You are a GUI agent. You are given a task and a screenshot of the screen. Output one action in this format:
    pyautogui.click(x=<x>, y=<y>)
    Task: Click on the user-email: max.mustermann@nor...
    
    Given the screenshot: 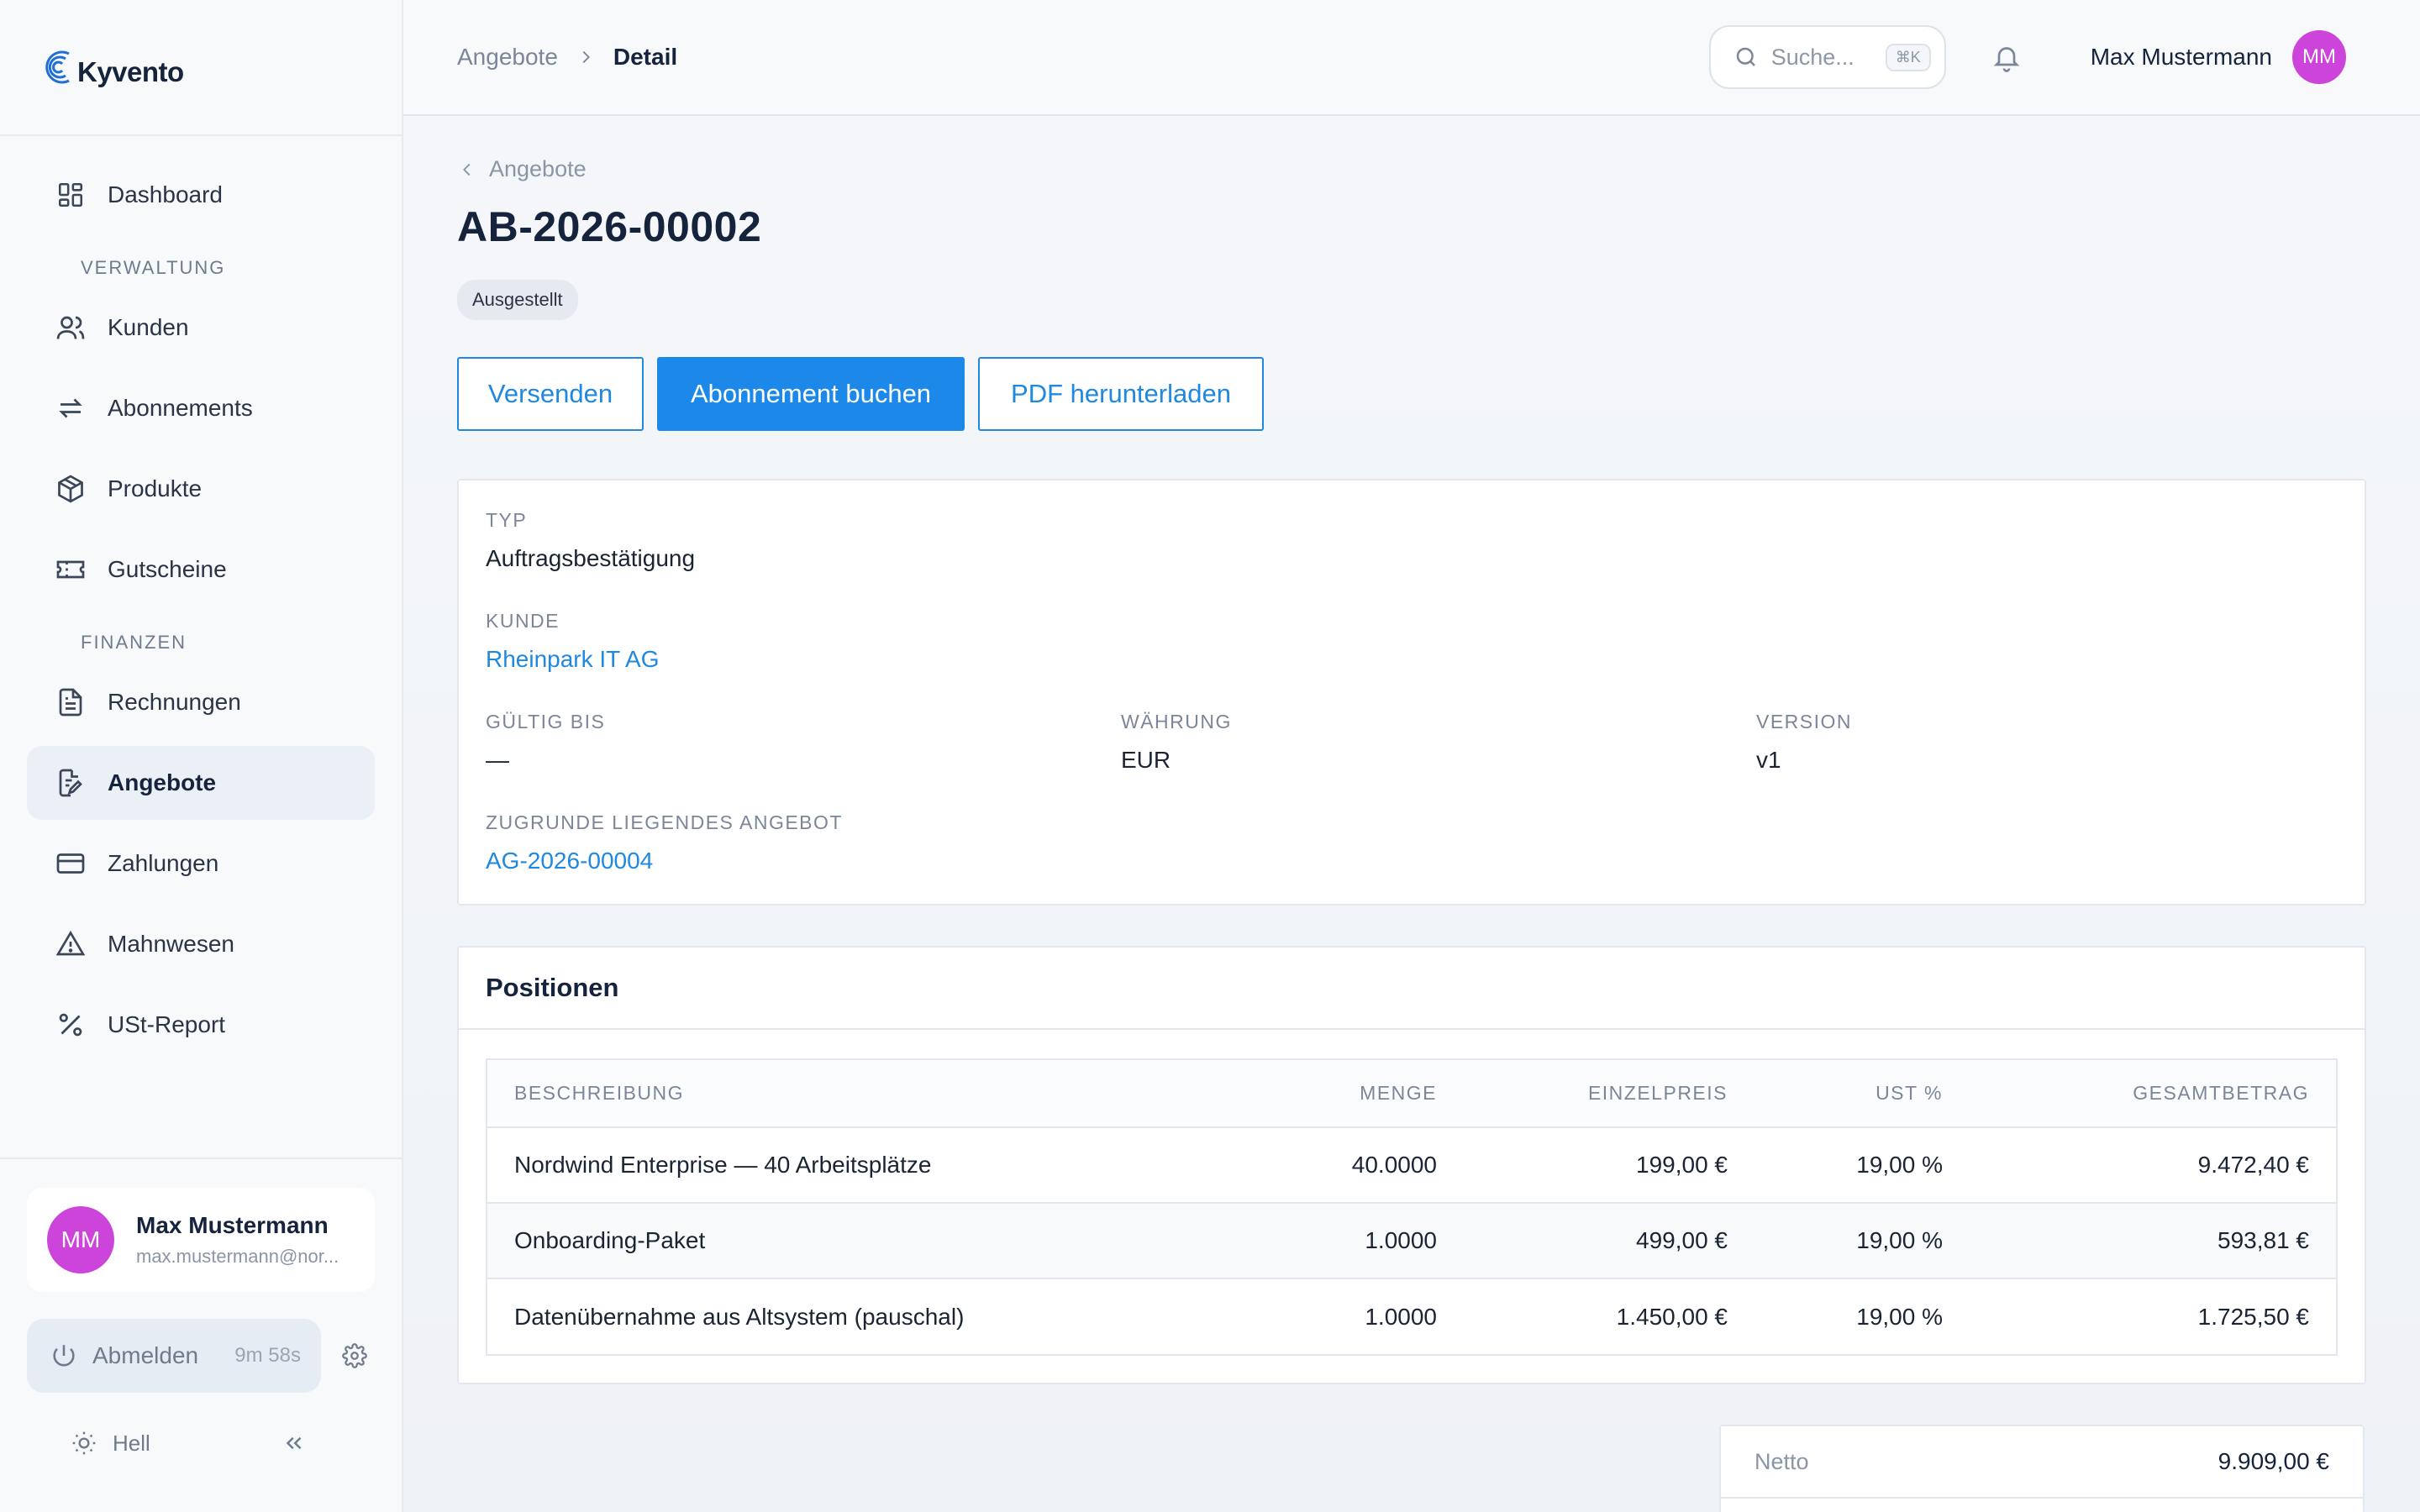 What is the action you would take?
    pyautogui.click(x=238, y=1256)
    